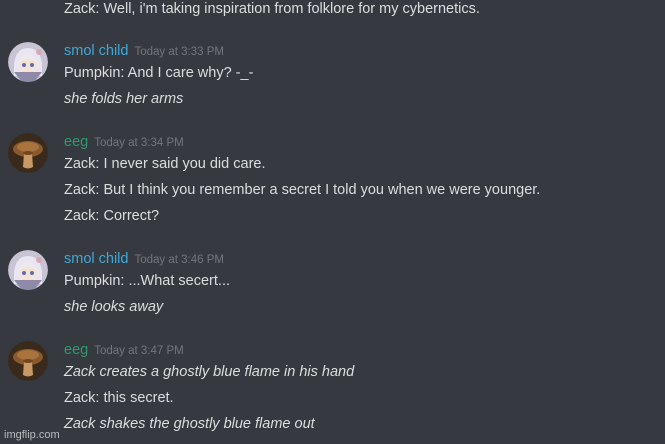 Image resolution: width=665 pixels, height=444 pixels. Describe the element at coordinates (179, 260) in the screenshot. I see `timestamp: Today at 3:46 PM` at that location.